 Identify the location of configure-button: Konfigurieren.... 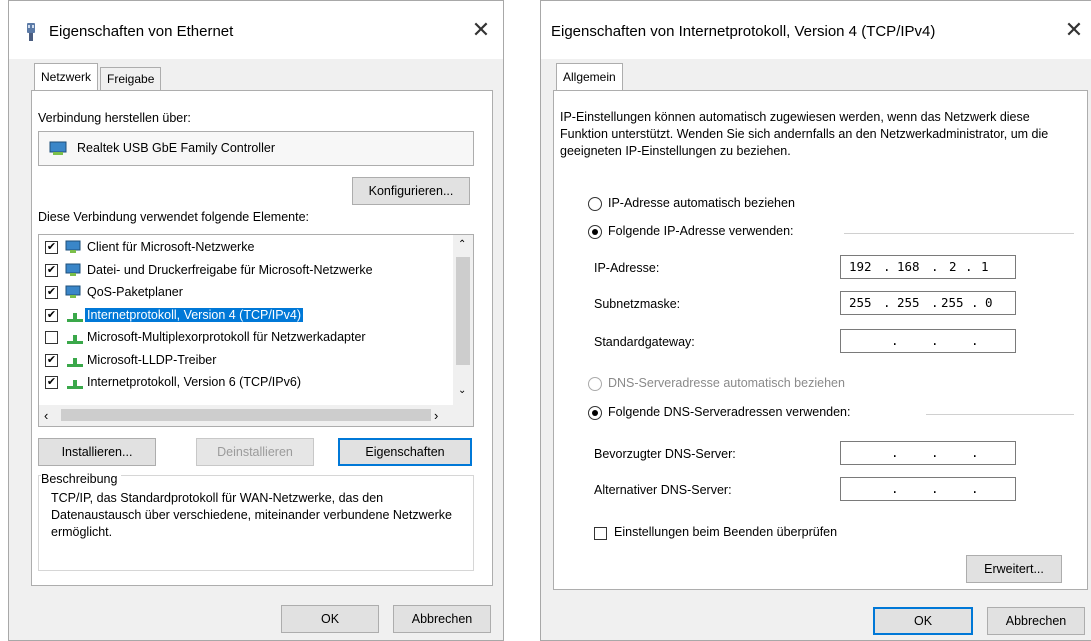
(411, 191).